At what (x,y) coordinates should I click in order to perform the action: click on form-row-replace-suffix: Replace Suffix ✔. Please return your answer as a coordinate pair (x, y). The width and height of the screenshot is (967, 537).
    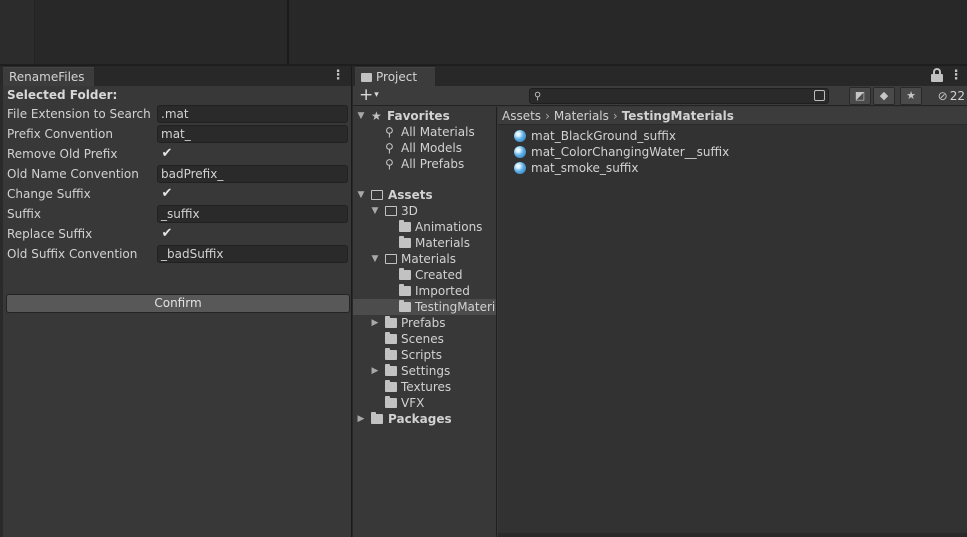
    Looking at the image, I should click on (176, 234).